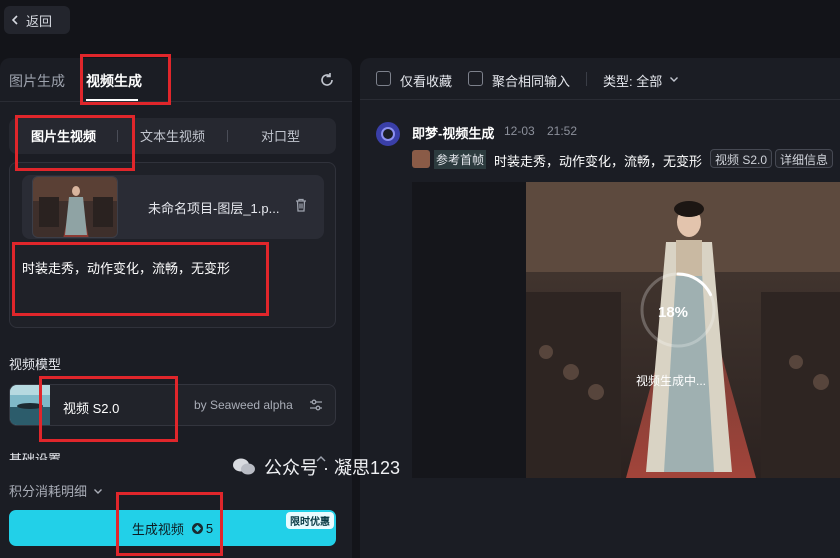  I want to click on wechat-icon, so click(244, 466).